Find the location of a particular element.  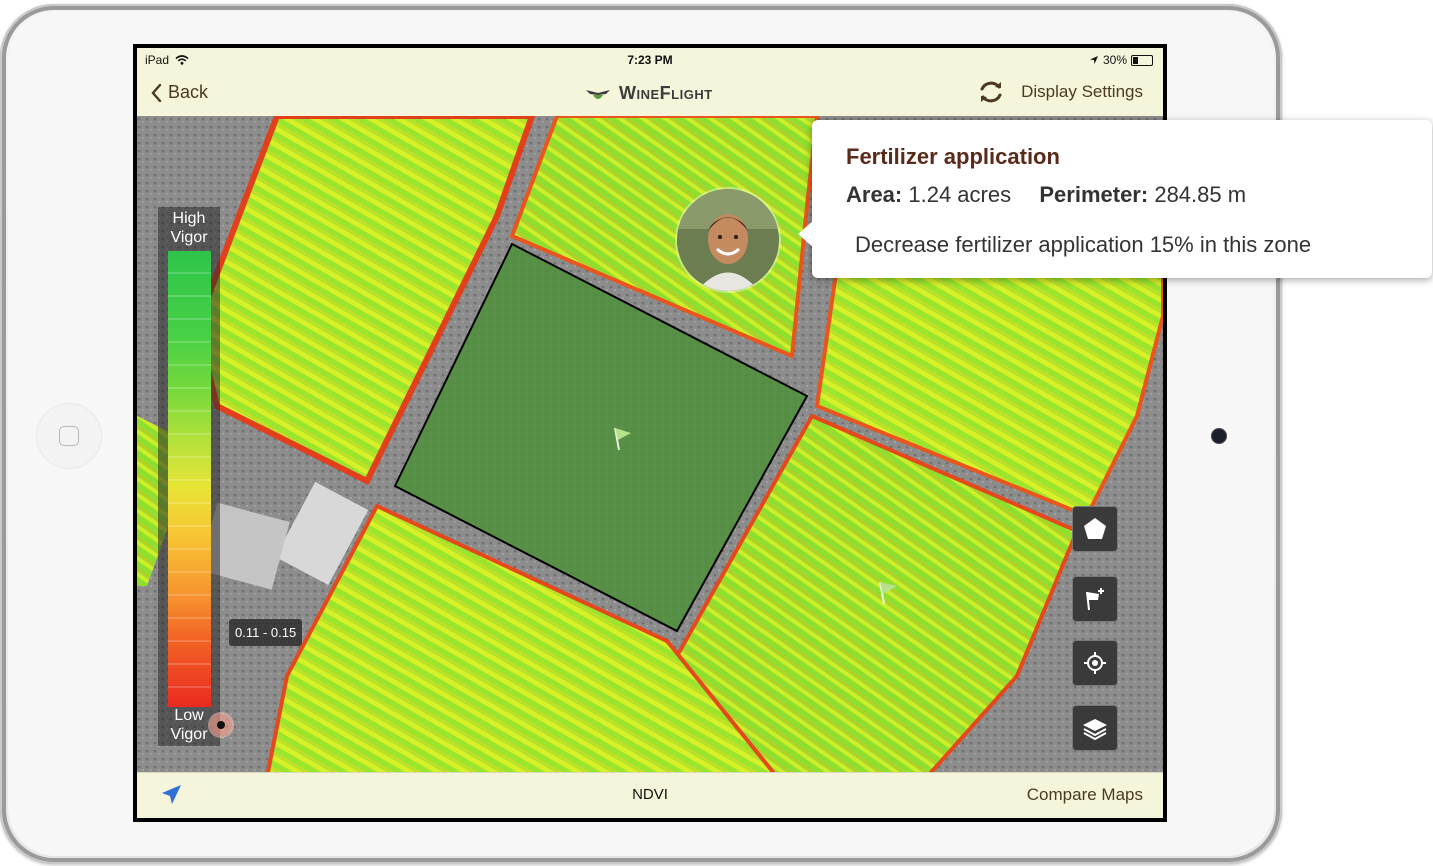

status-right: 30% is located at coordinates (1121, 60).